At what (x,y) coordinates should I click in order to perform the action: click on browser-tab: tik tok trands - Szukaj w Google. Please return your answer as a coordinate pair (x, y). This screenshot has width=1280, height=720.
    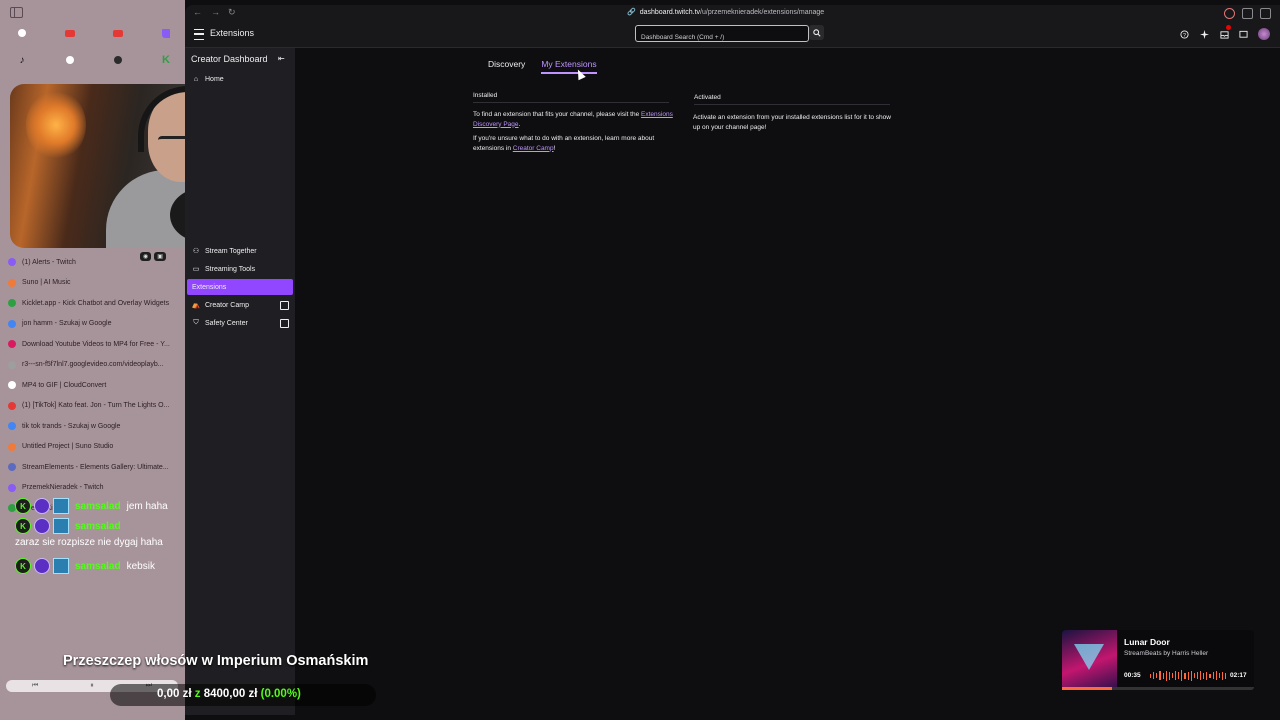
    Looking at the image, I should click on (94, 426).